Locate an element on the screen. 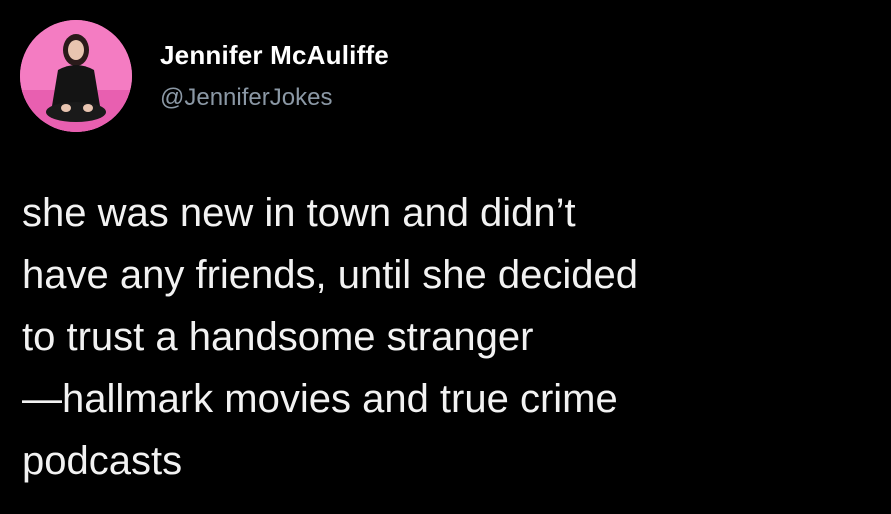 This screenshot has height=514, width=891. avatar is located at coordinates (76, 76).